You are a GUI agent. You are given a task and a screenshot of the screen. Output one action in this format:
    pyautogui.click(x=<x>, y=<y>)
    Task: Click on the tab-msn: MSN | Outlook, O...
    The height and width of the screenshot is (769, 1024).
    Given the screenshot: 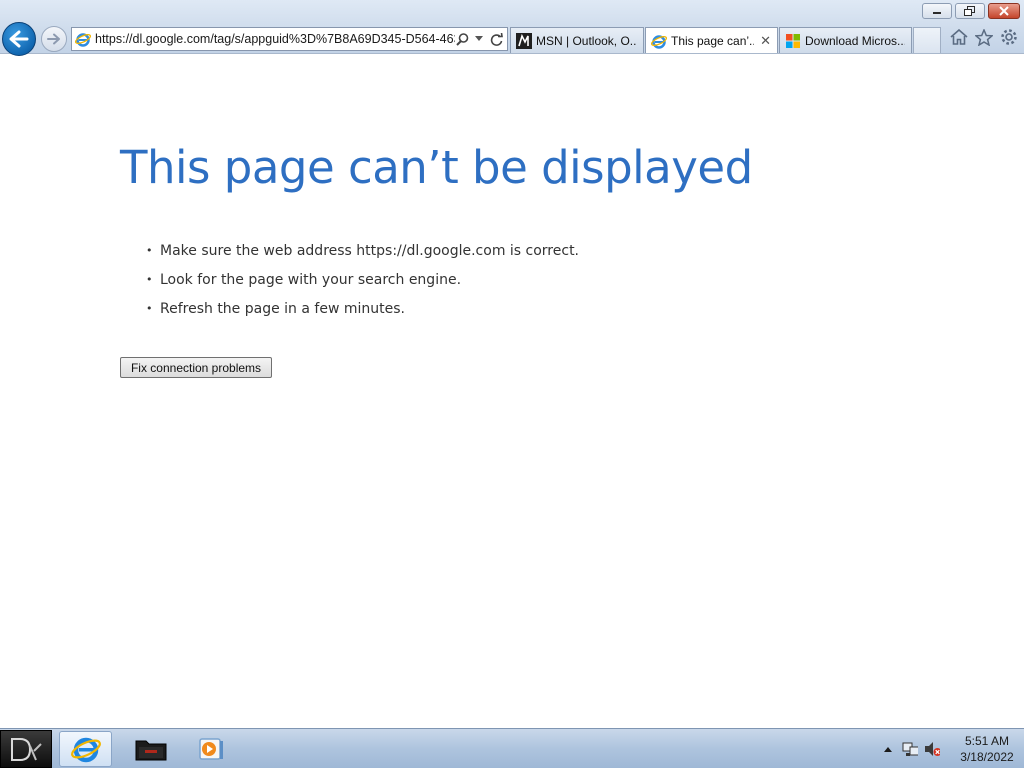 What is the action you would take?
    pyautogui.click(x=577, y=40)
    